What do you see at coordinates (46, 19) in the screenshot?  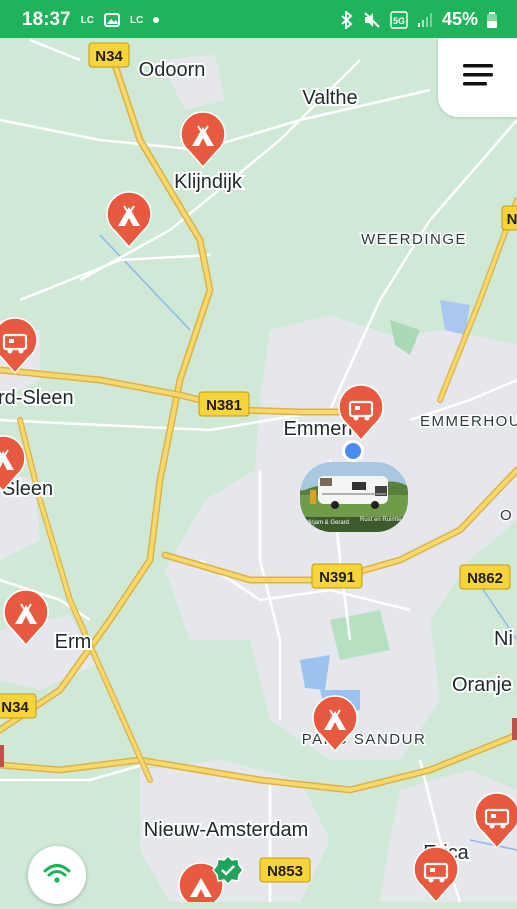 I see `clock: 18:37` at bounding box center [46, 19].